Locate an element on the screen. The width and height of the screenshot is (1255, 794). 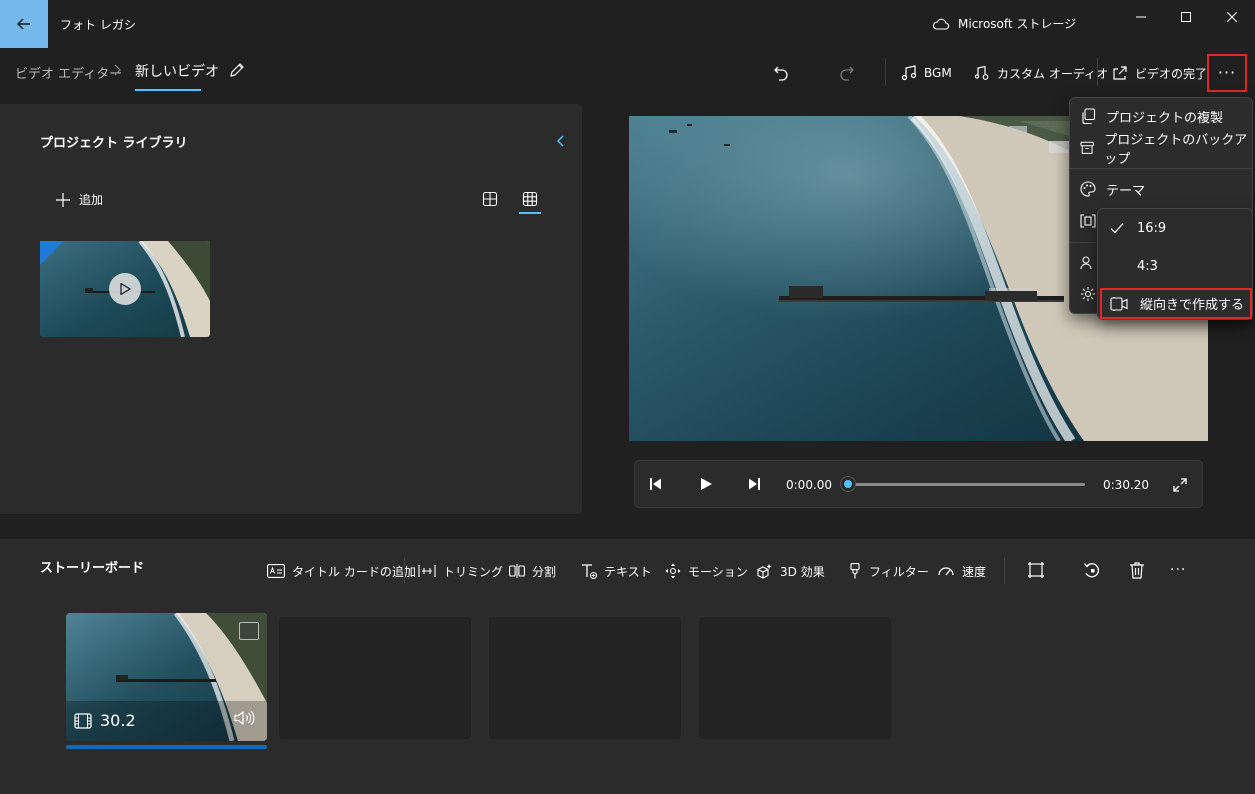
speed-button: 速度 is located at coordinates (961, 571).